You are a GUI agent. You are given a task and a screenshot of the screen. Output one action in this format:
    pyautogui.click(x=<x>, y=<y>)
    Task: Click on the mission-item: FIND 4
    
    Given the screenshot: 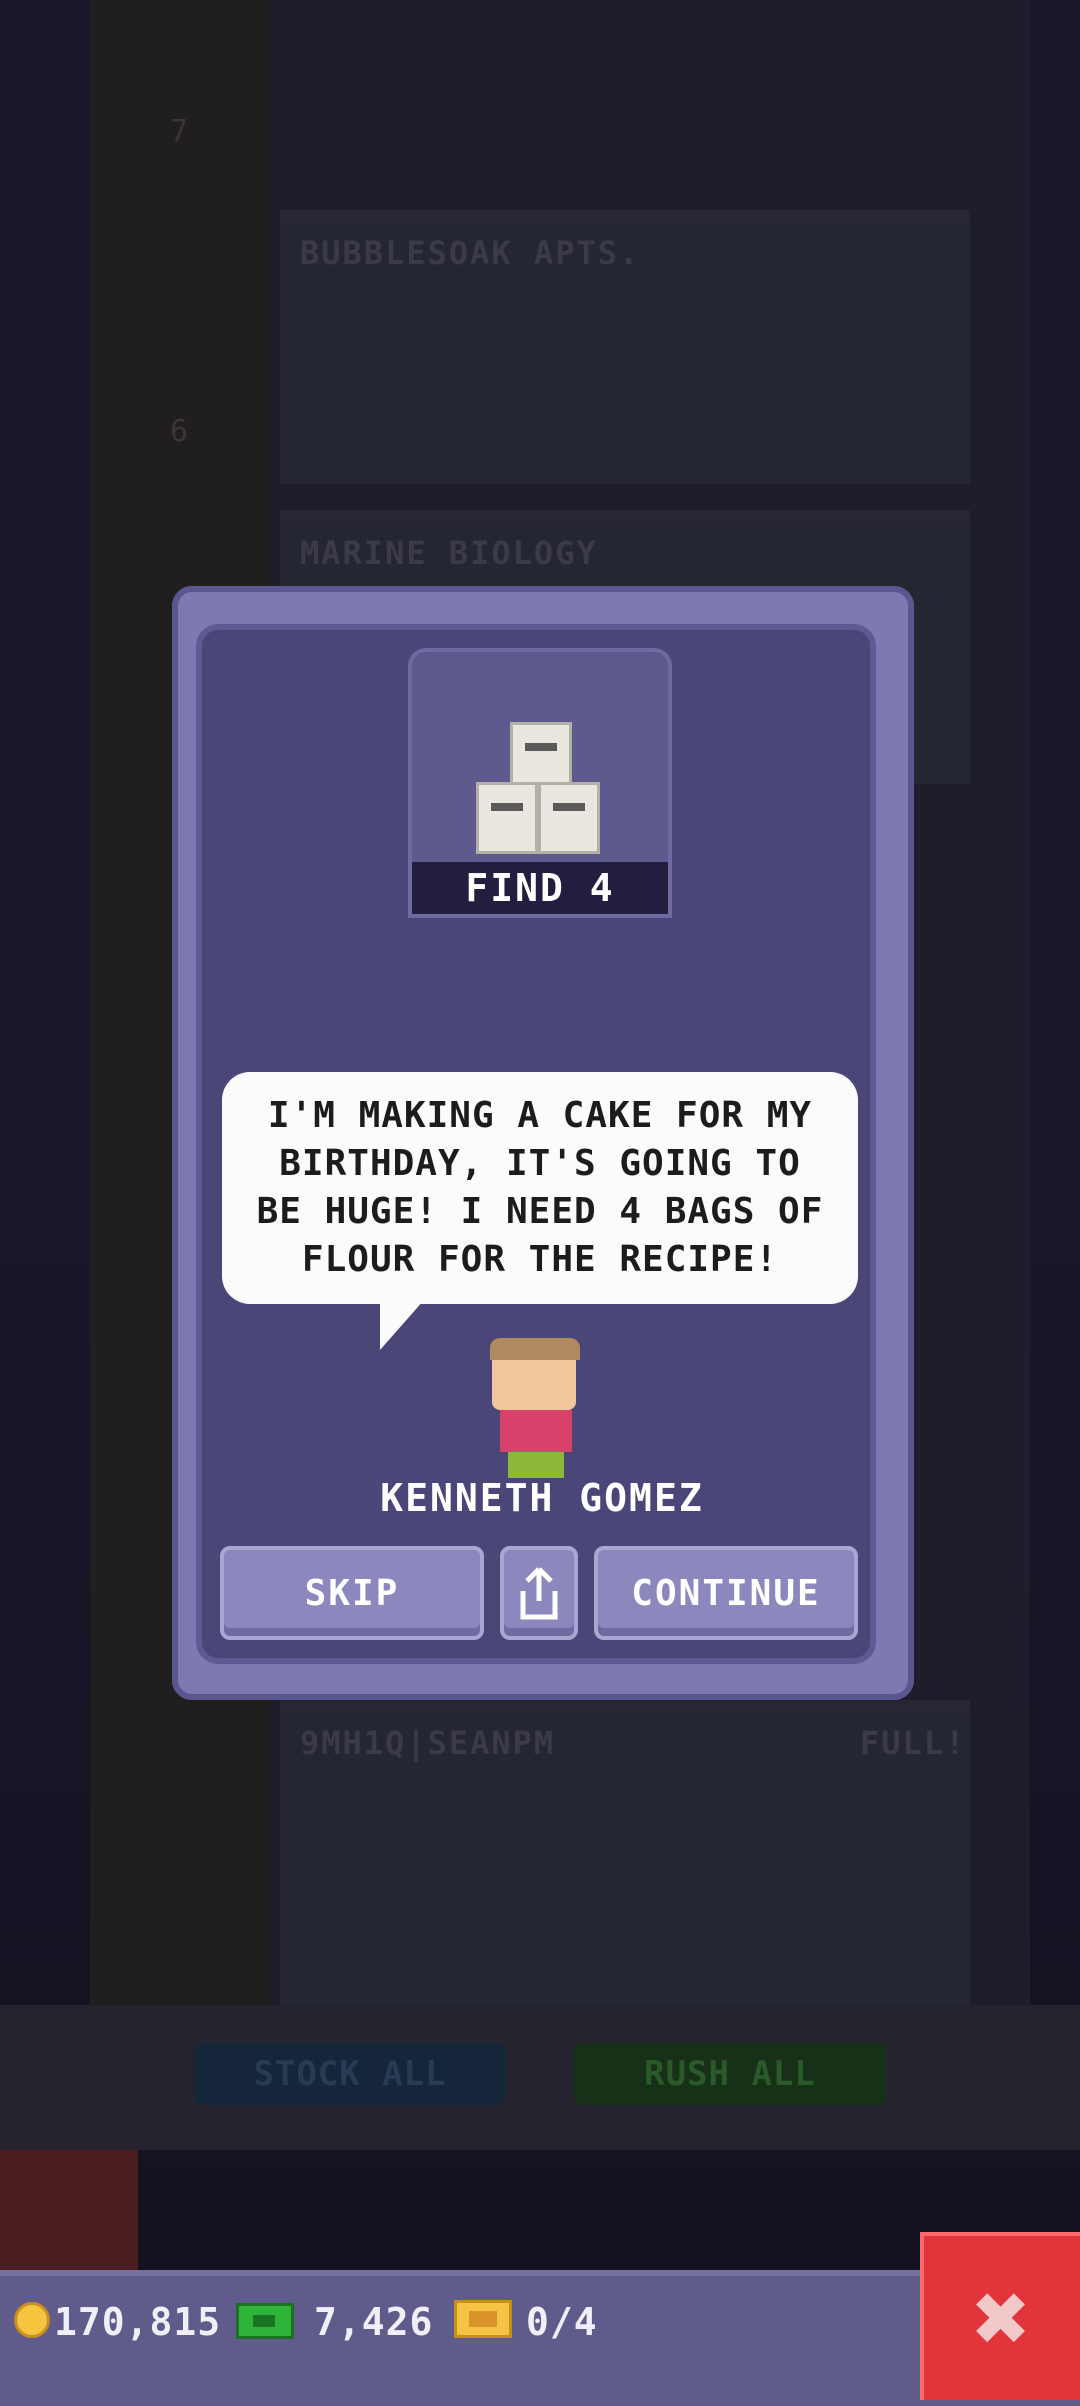 What is the action you would take?
    pyautogui.click(x=540, y=783)
    